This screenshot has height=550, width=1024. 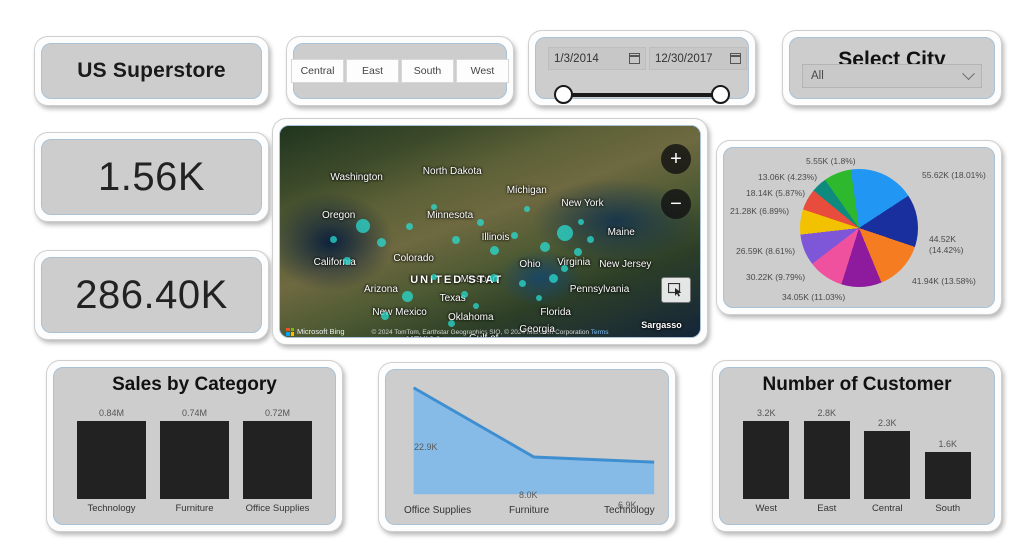 I want to click on map-zoom-in-button: +, so click(x=676, y=159).